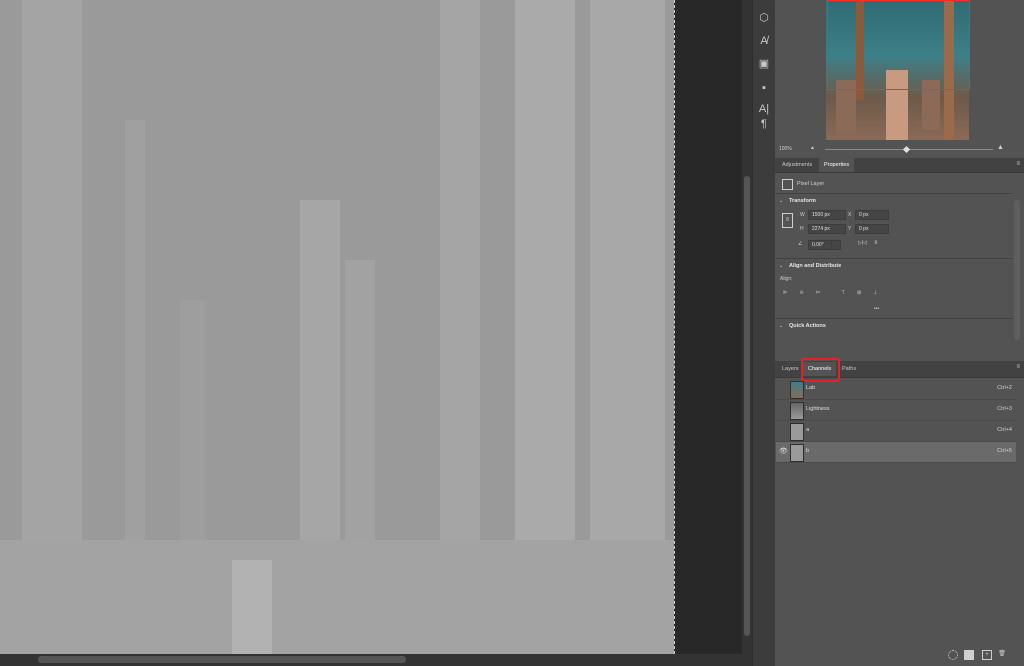 This screenshot has height=666, width=1024. What do you see at coordinates (790, 369) in the screenshot?
I see `tab-layers: Layers` at bounding box center [790, 369].